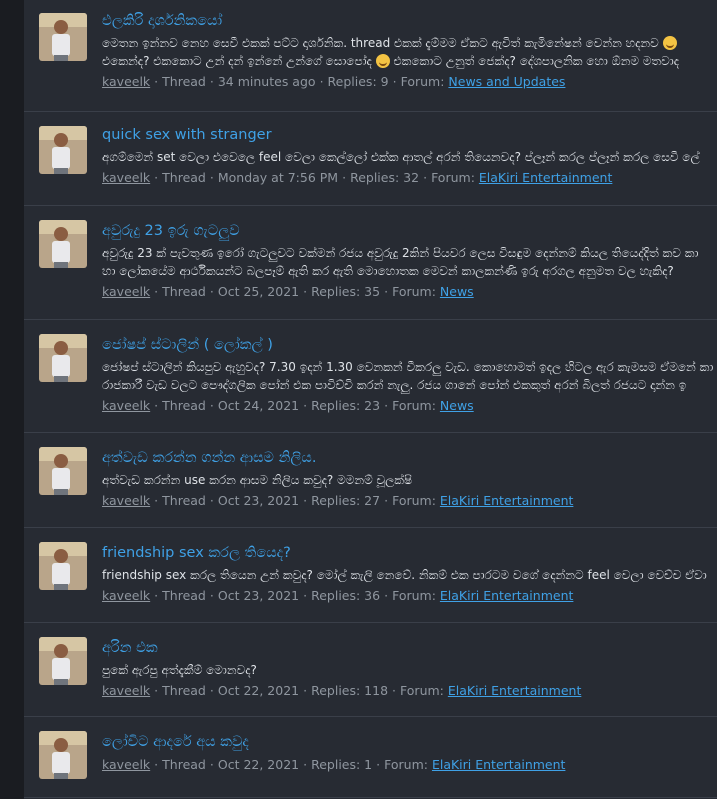 The image size is (717, 799). I want to click on post-time: Oct 25, 2021, so click(258, 291).